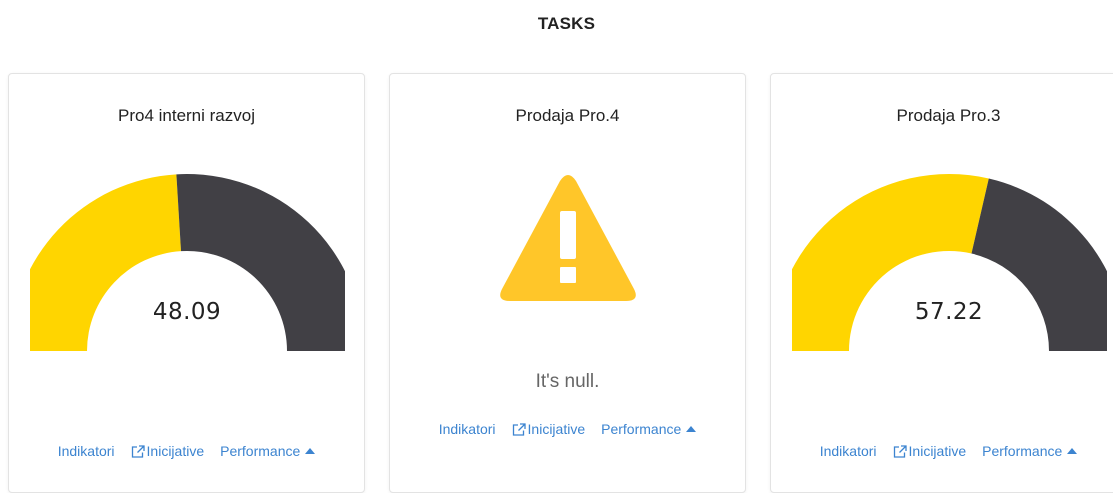 The image size is (1113, 493). Describe the element at coordinates (568, 238) in the screenshot. I see `warning-icon` at that location.